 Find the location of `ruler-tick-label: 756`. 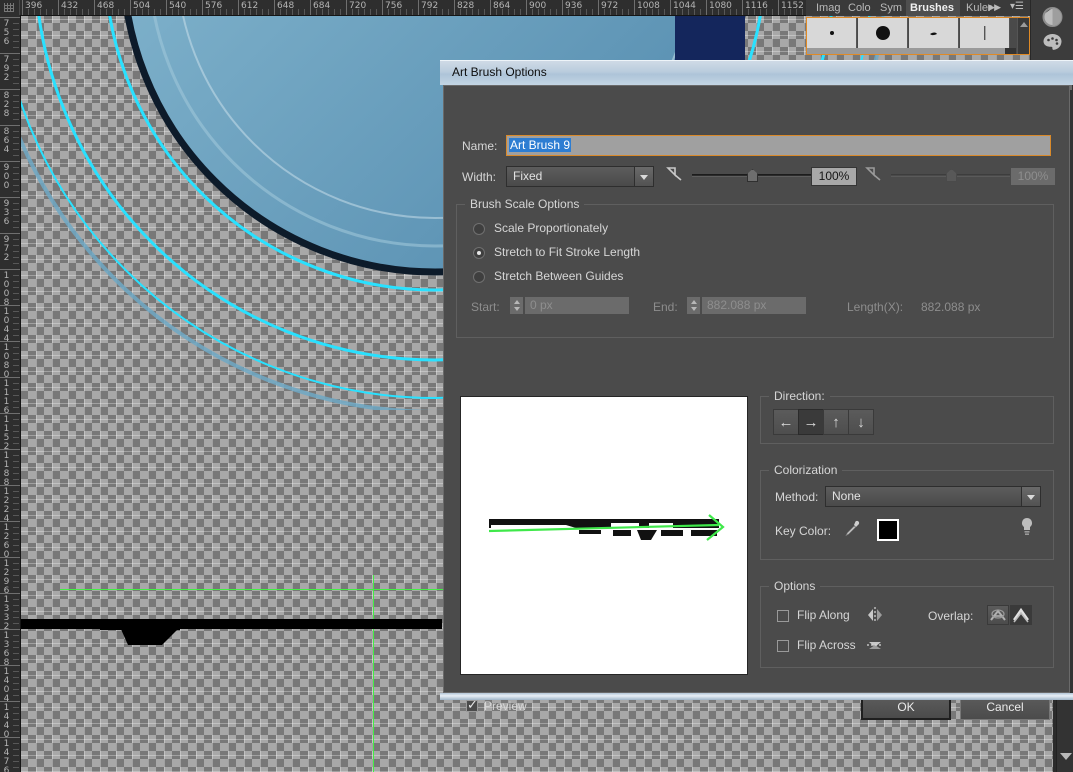

ruler-tick-label: 756 is located at coordinates (6, 33).